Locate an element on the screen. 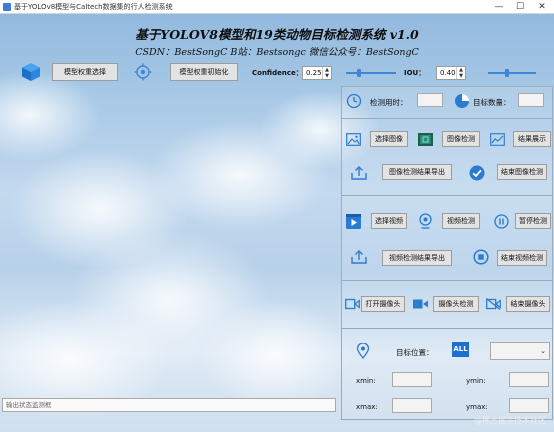 This screenshot has height=432, width=554. stop-circle-icon is located at coordinates (481, 257).